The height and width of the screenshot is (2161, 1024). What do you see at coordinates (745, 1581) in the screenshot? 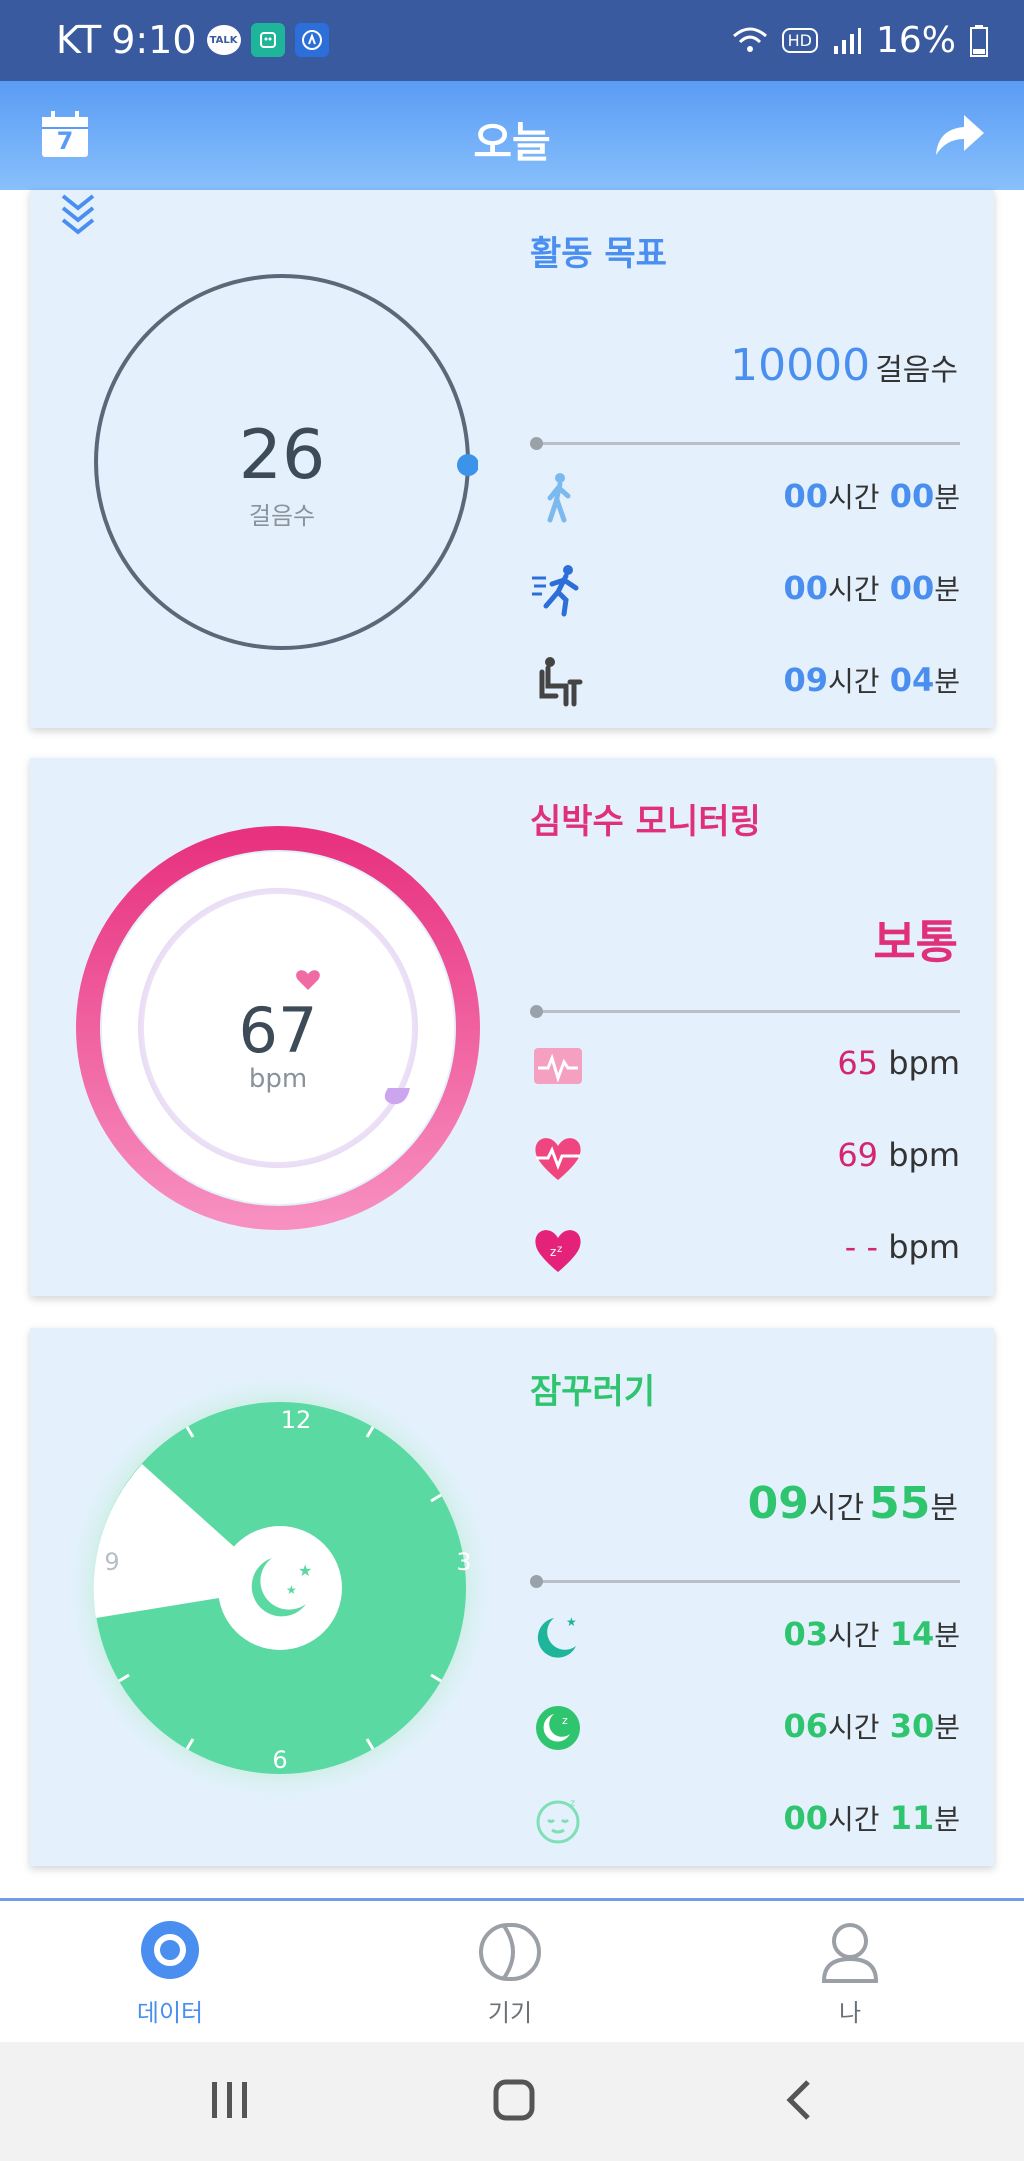
I see `sleep-divider` at bounding box center [745, 1581].